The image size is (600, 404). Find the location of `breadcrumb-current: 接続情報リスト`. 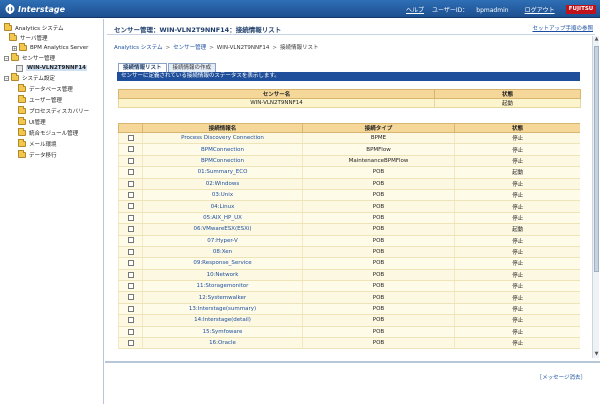

breadcrumb-current: 接続情報リスト is located at coordinates (299, 48).